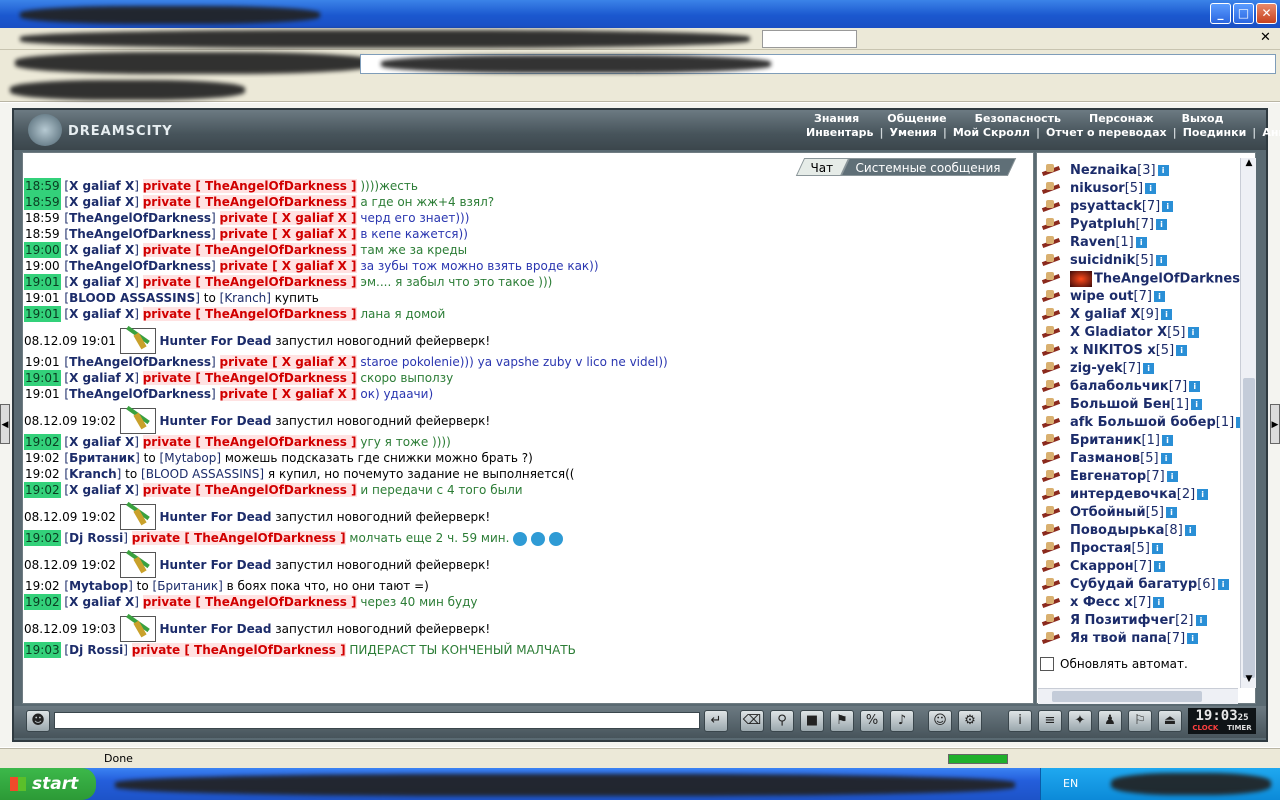 This screenshot has height=800, width=1280. What do you see at coordinates (1140, 721) in the screenshot?
I see `flag-icon: ⚐` at bounding box center [1140, 721].